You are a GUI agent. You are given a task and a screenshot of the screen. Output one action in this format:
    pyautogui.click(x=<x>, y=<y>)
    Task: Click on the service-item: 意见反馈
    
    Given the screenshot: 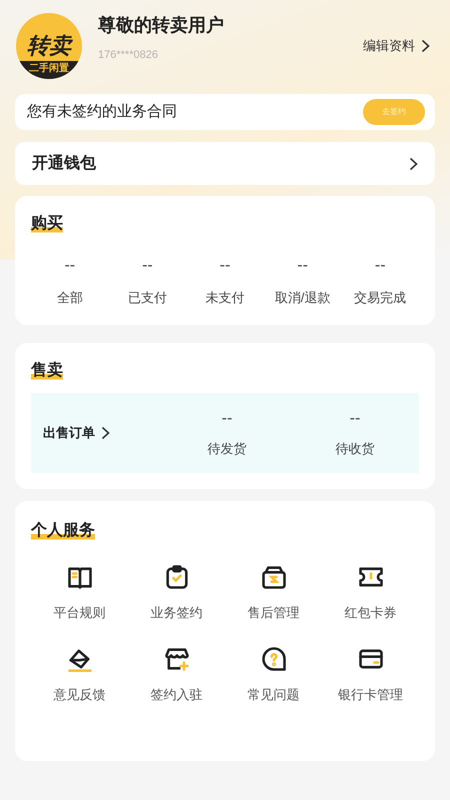 What is the action you would take?
    pyautogui.click(x=79, y=674)
    